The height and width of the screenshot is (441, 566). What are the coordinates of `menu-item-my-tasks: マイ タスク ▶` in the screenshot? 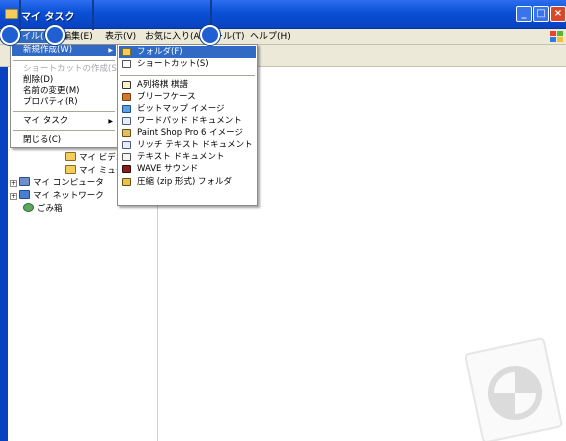 It's located at (64, 121).